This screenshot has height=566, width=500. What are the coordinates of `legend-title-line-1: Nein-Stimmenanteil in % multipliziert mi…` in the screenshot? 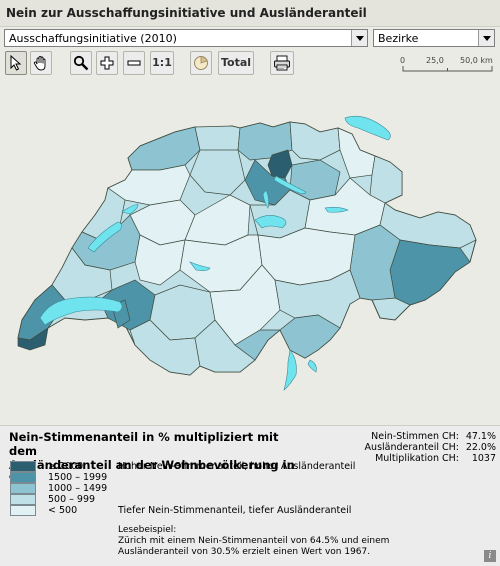 It's located at (144, 444).